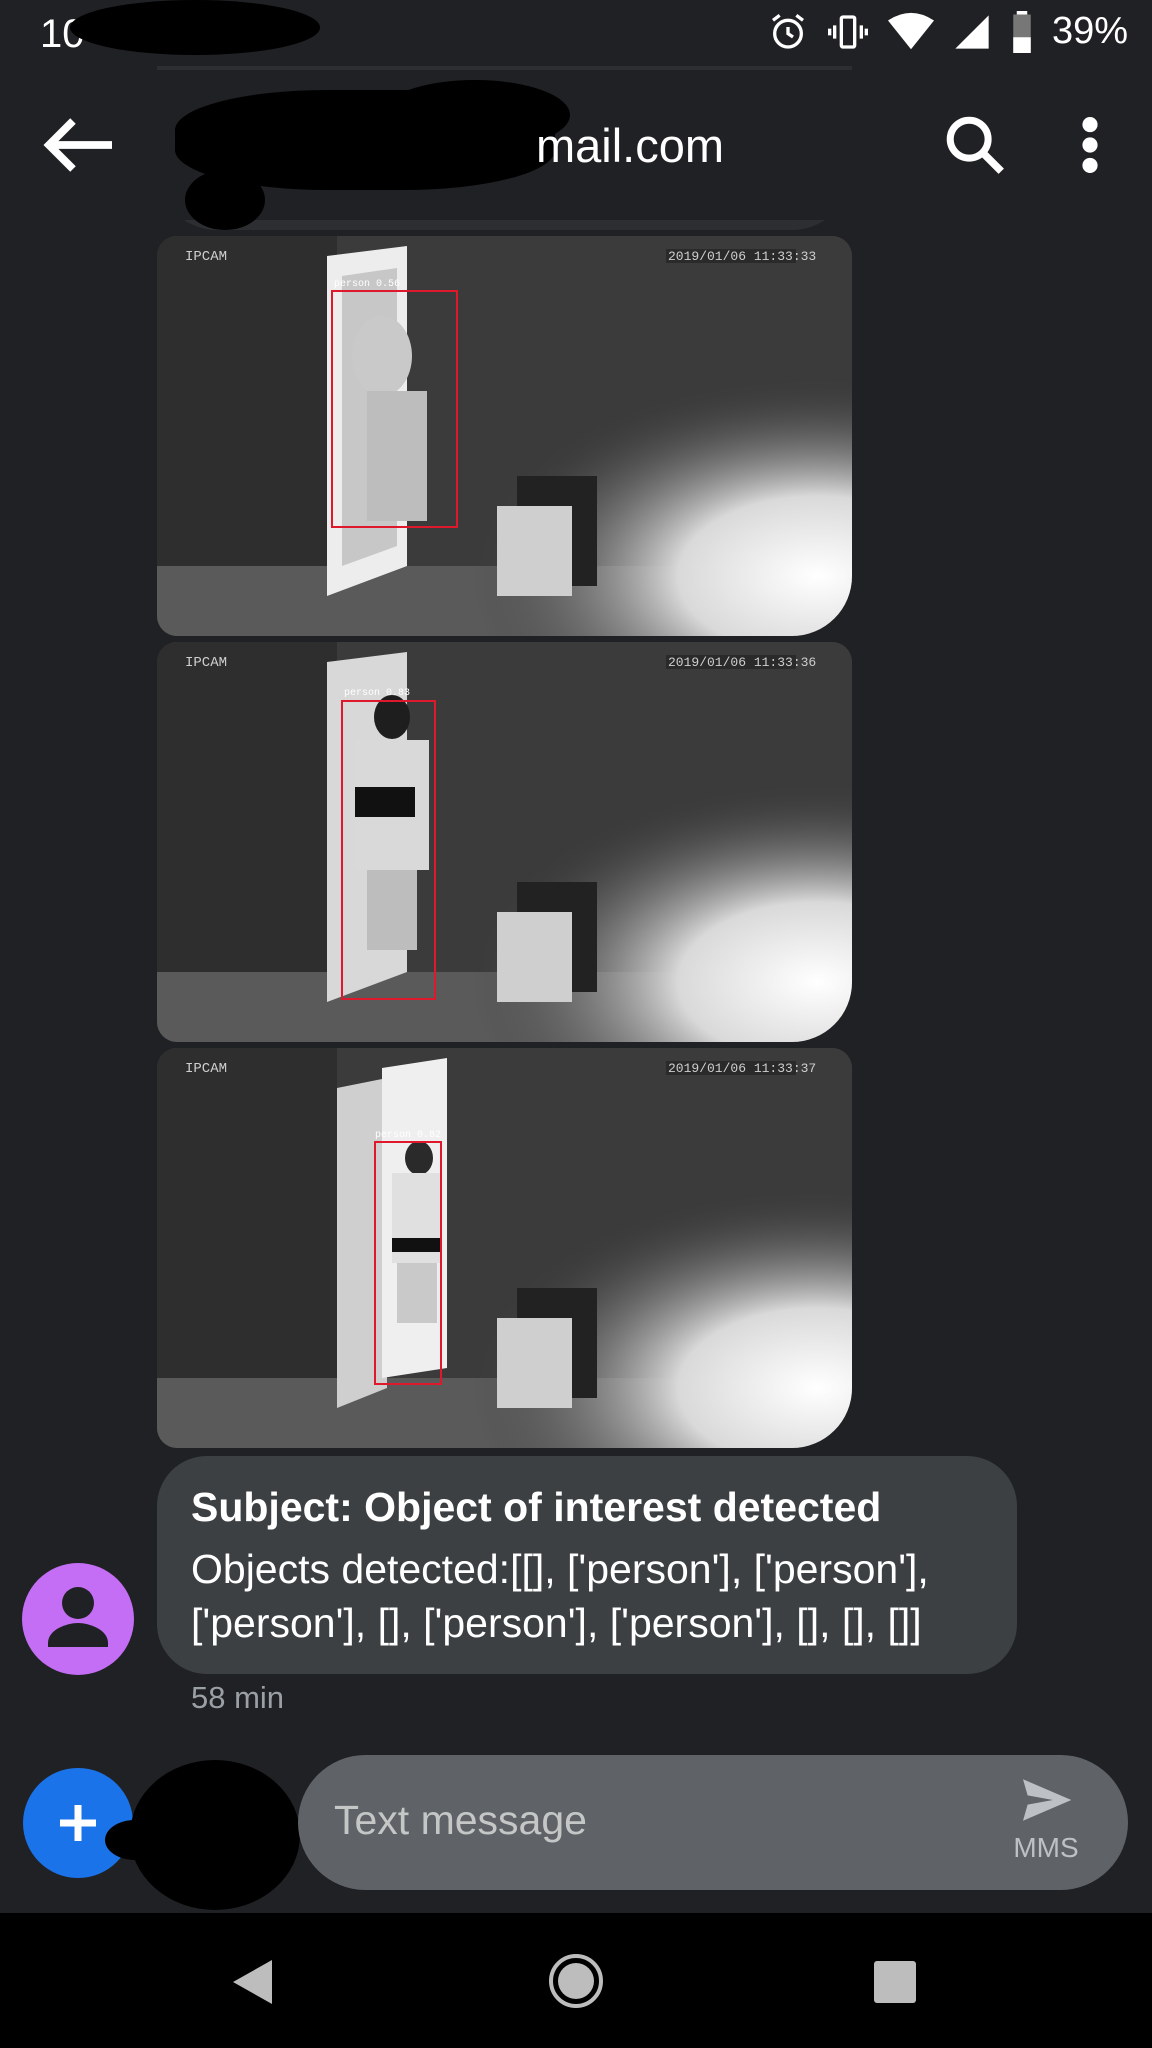  What do you see at coordinates (742, 256) in the screenshot?
I see `camera-timestamp: 2019/01/06 11:33:33` at bounding box center [742, 256].